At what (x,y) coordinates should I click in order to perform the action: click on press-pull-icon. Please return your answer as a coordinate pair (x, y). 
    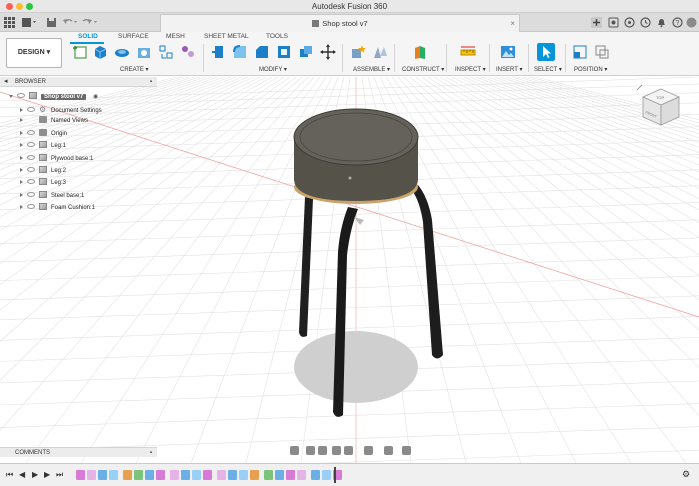
    Looking at the image, I should click on (218, 52).